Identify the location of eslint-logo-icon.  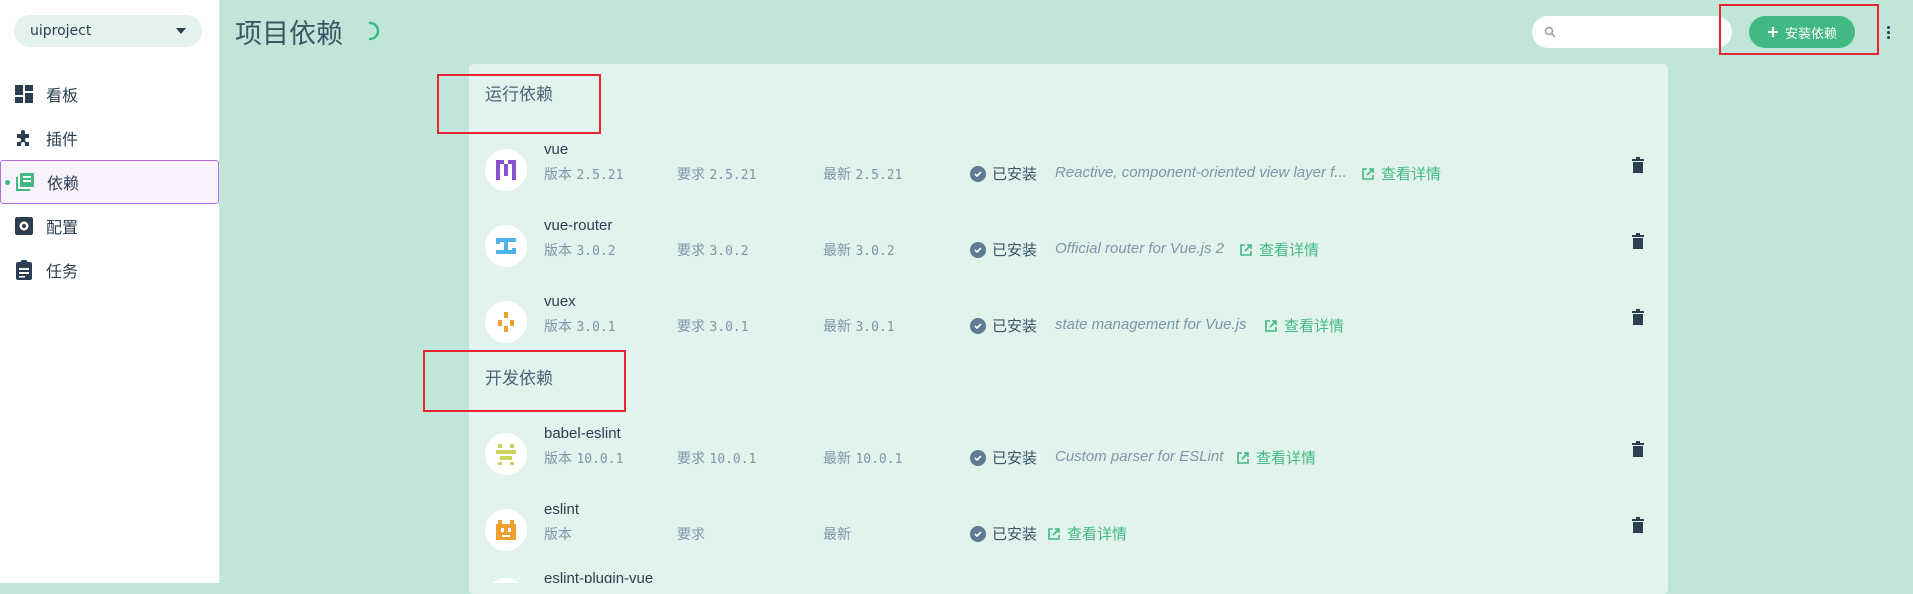
(506, 530).